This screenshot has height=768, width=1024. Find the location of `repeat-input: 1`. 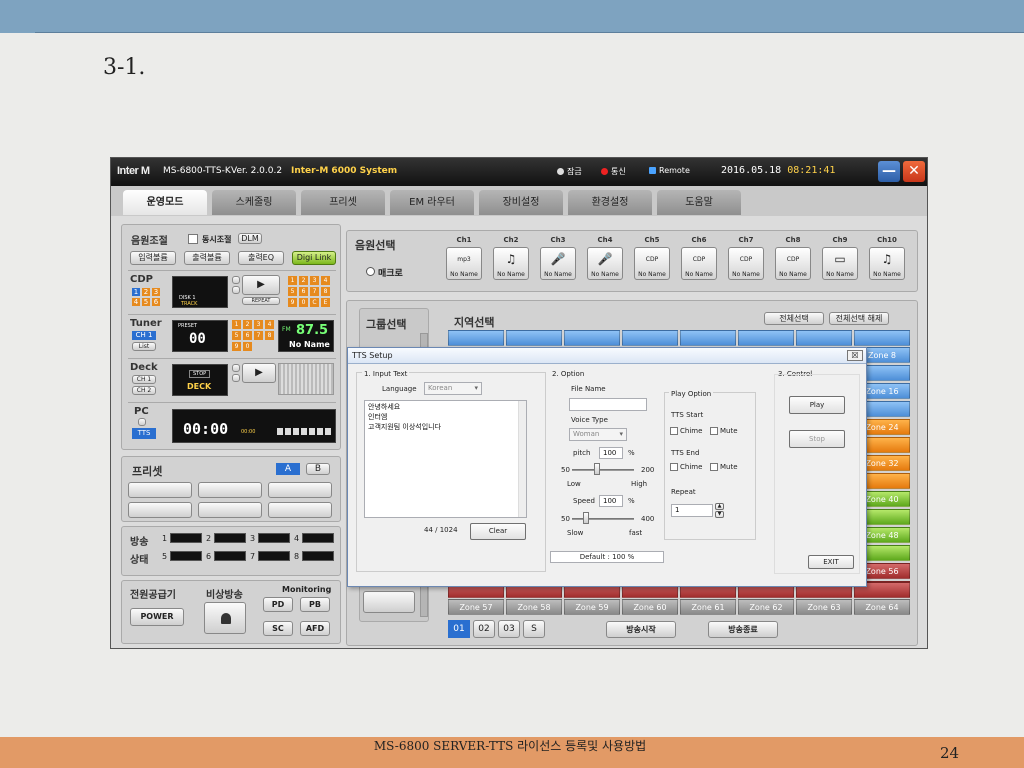

repeat-input: 1 is located at coordinates (692, 510).